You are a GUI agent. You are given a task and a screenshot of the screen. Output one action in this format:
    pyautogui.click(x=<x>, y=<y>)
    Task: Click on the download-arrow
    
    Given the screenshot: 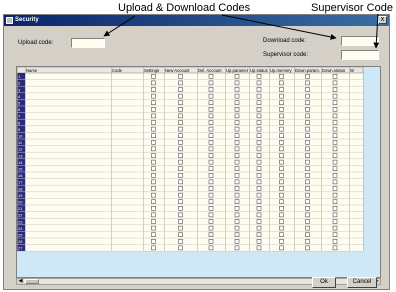 What is the action you would take?
    pyautogui.click(x=279, y=27)
    